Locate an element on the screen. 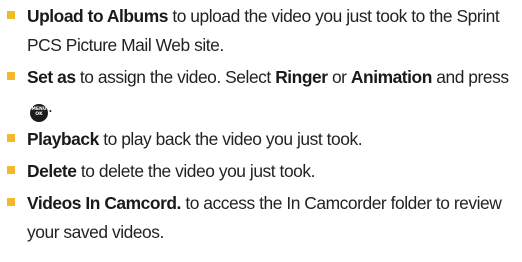  item-term: Upload to Albums is located at coordinates (97, 16).